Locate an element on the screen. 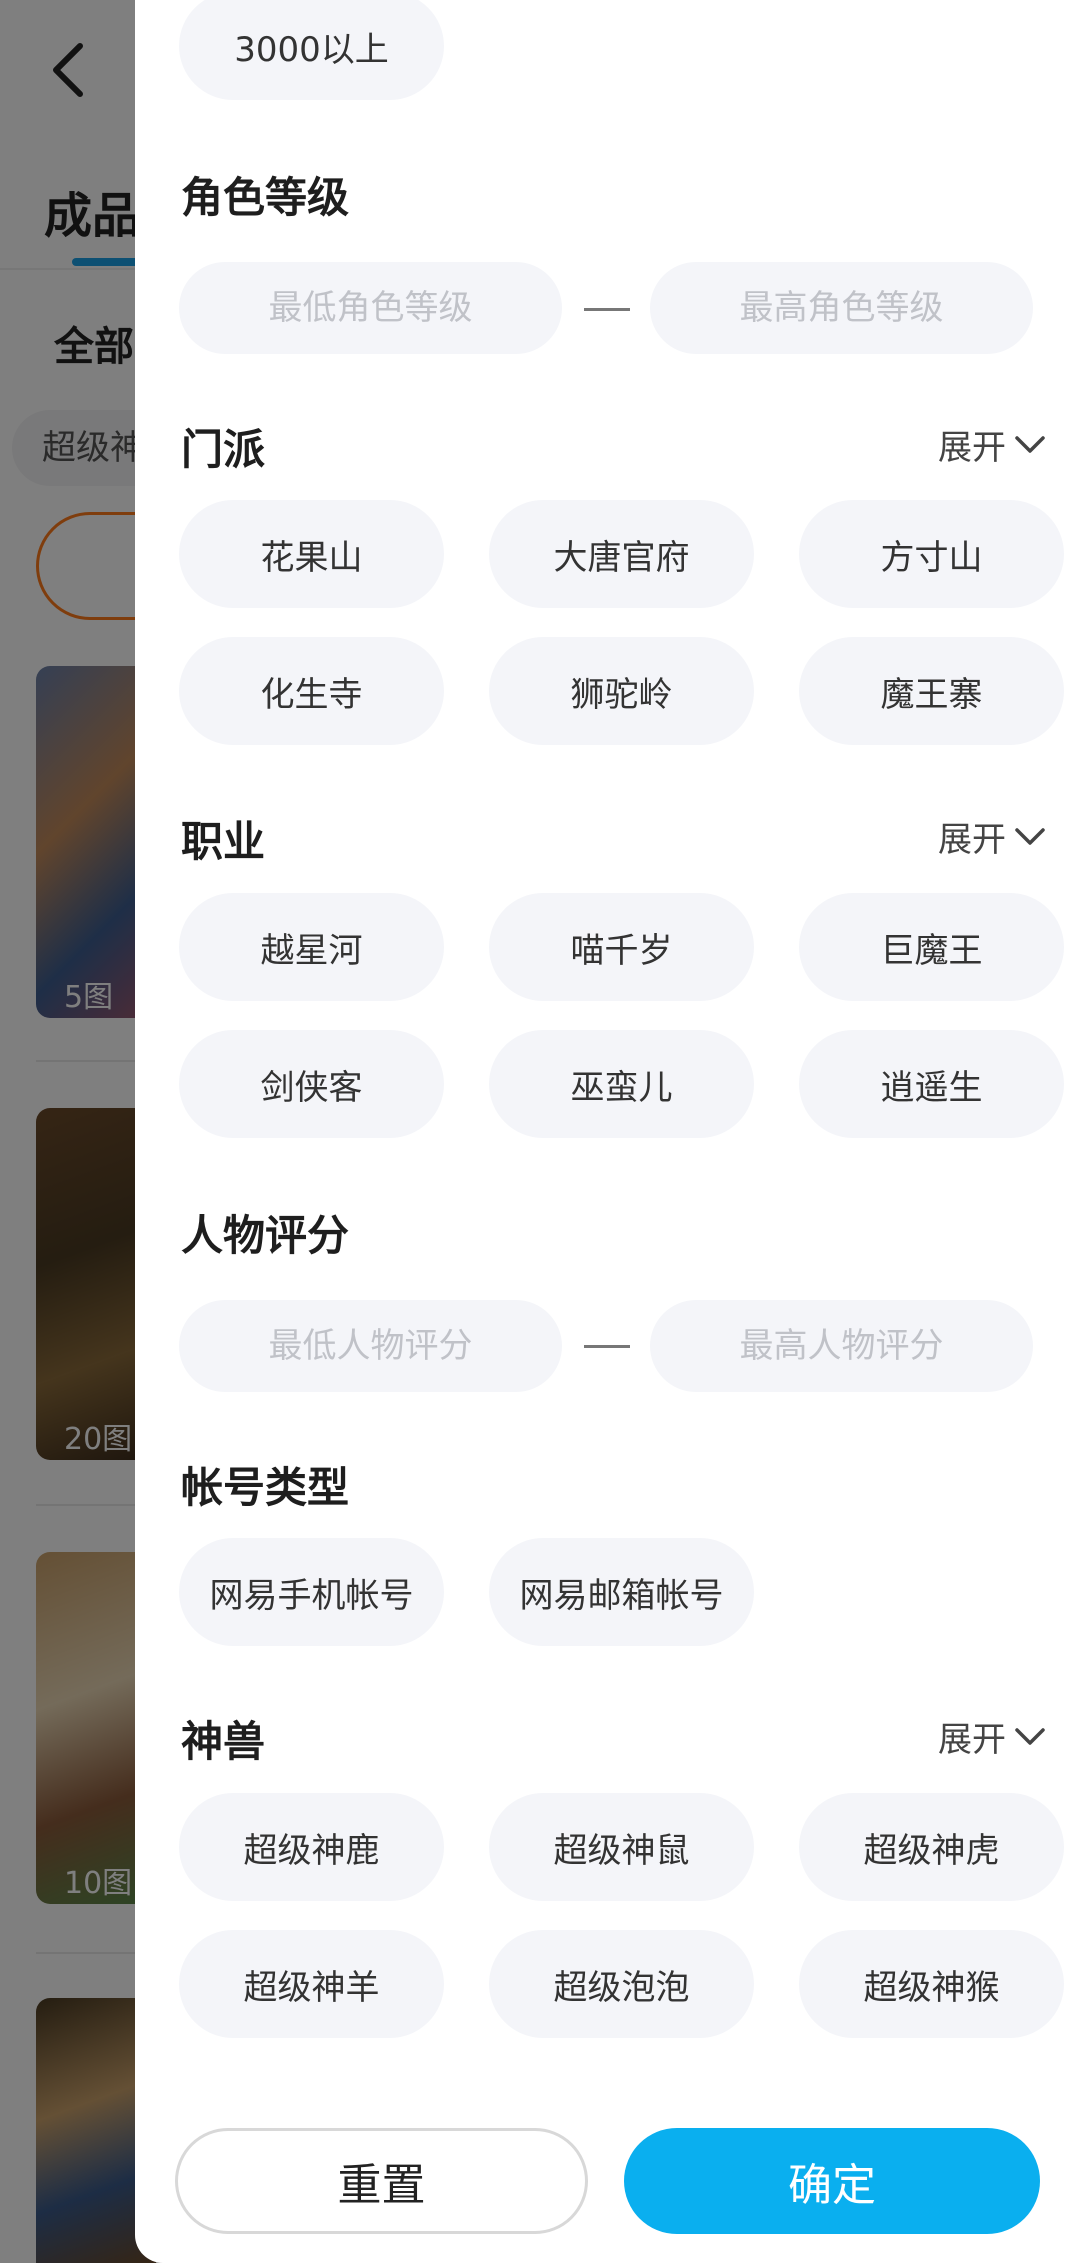 This screenshot has width=1080, height=2263. profession-option: 逍遥生 is located at coordinates (931, 1084).